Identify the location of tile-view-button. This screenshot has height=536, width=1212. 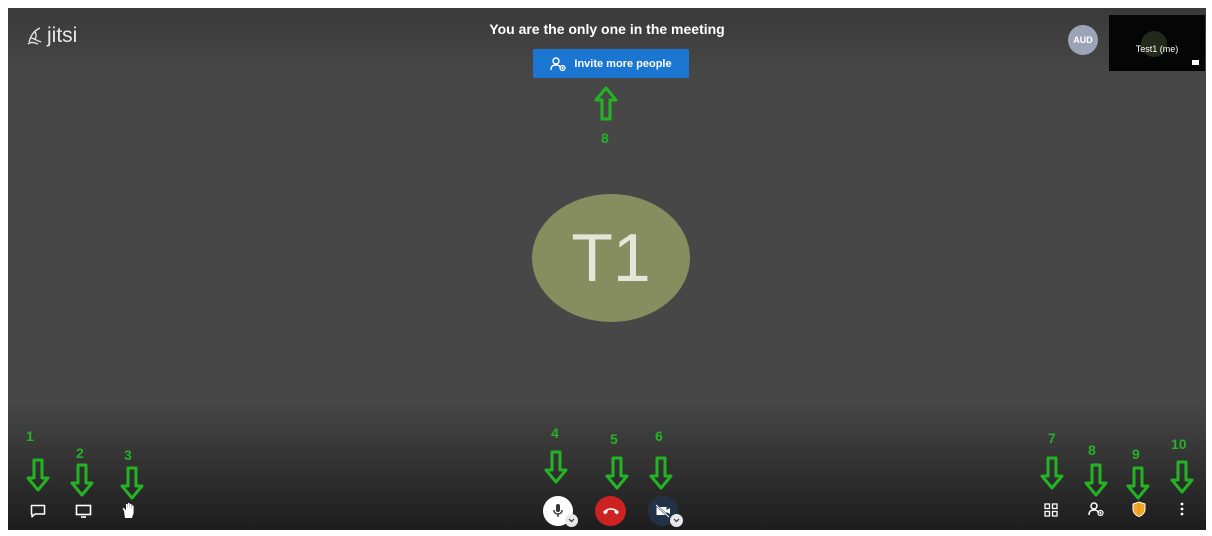
(1051, 510).